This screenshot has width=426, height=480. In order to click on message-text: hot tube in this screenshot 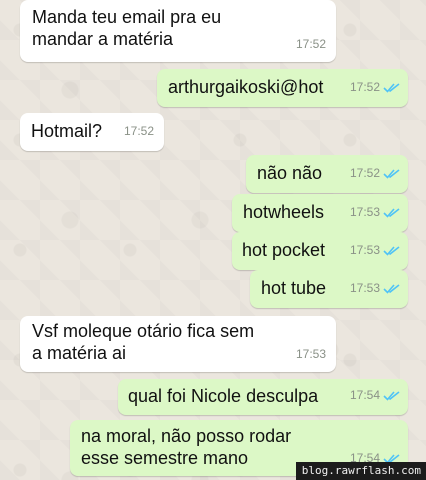, I will do `click(294, 288)`.